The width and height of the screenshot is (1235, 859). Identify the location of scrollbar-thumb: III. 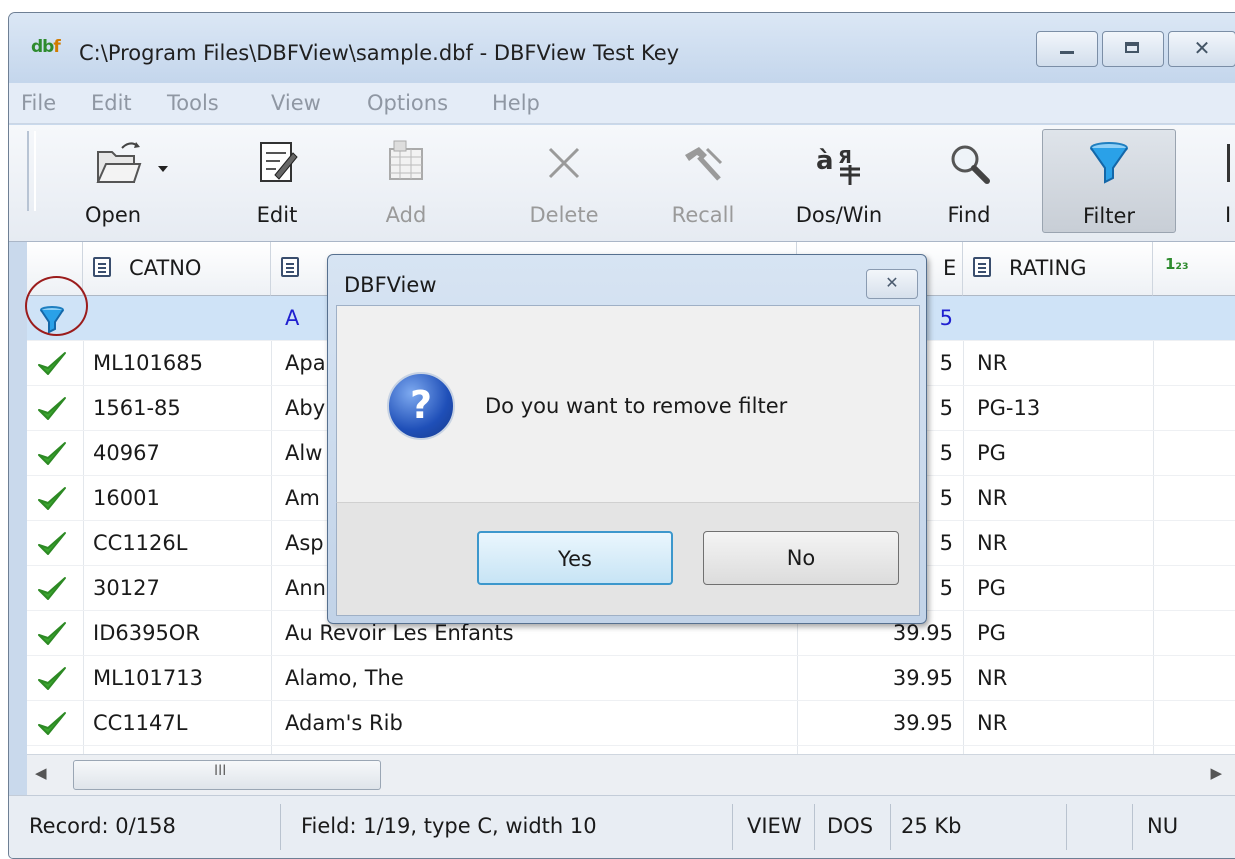
(227, 775).